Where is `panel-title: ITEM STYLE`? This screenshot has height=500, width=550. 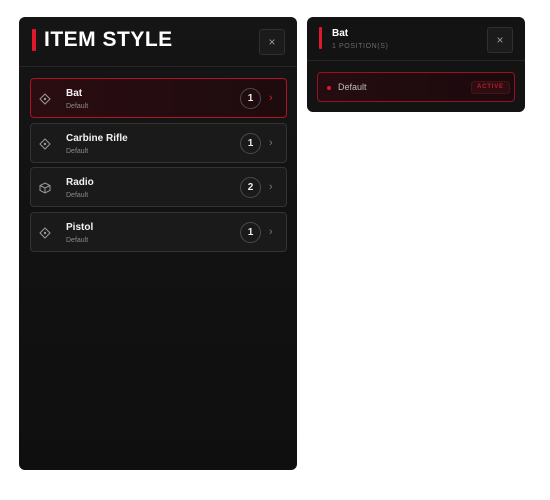
panel-title: ITEM STYLE is located at coordinates (108, 39).